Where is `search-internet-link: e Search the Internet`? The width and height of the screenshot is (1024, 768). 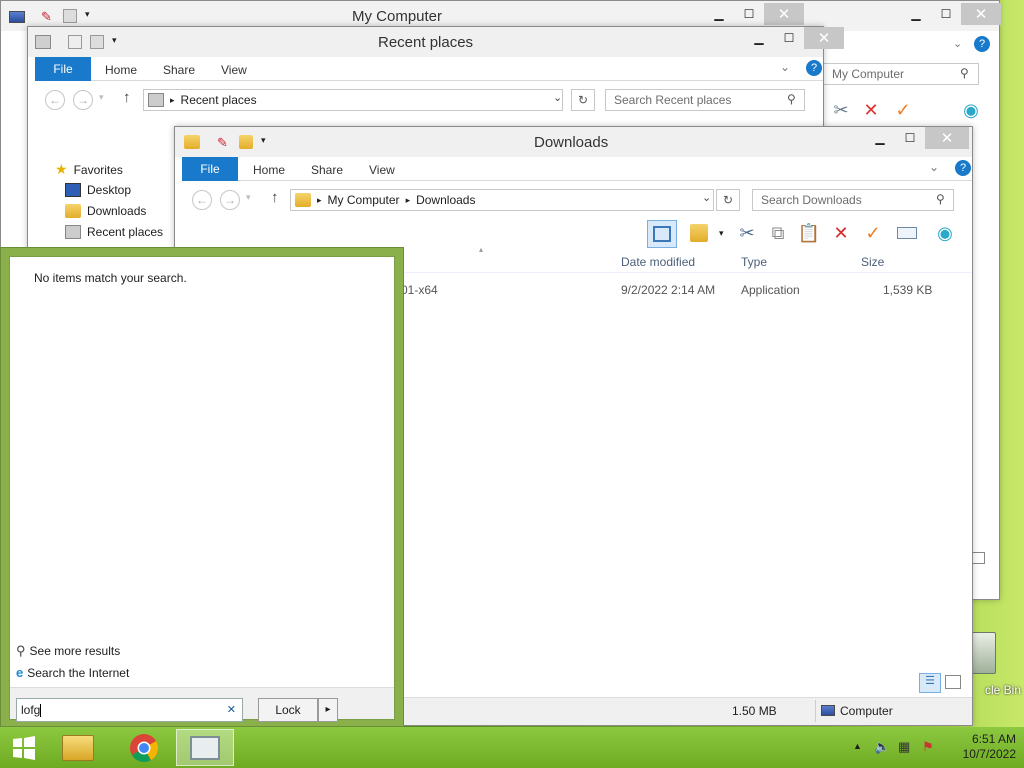
search-internet-link: e Search the Internet is located at coordinates (72, 672).